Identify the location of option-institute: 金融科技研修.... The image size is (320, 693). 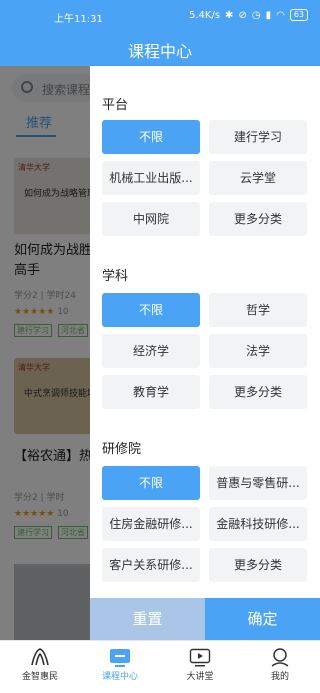
(258, 524).